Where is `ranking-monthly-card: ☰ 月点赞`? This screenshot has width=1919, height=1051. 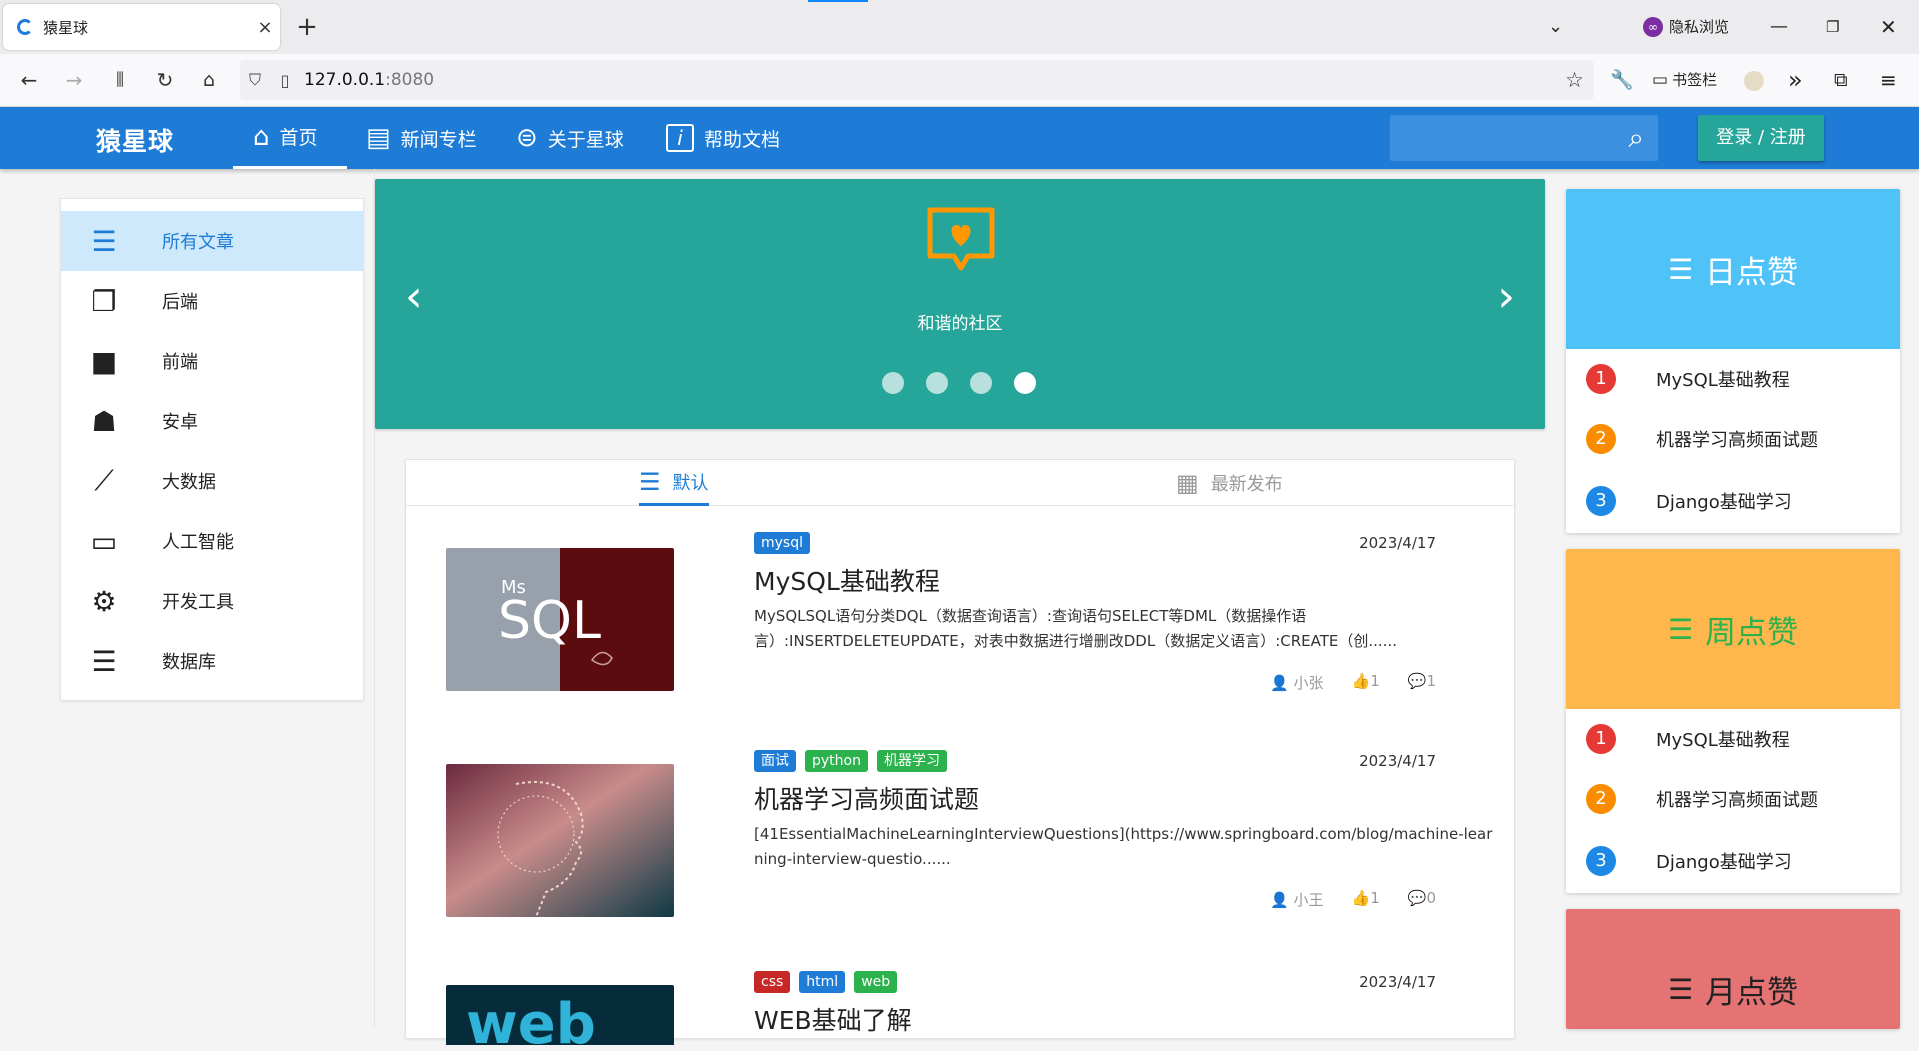 ranking-monthly-card: ☰ 月点赞 is located at coordinates (1733, 969).